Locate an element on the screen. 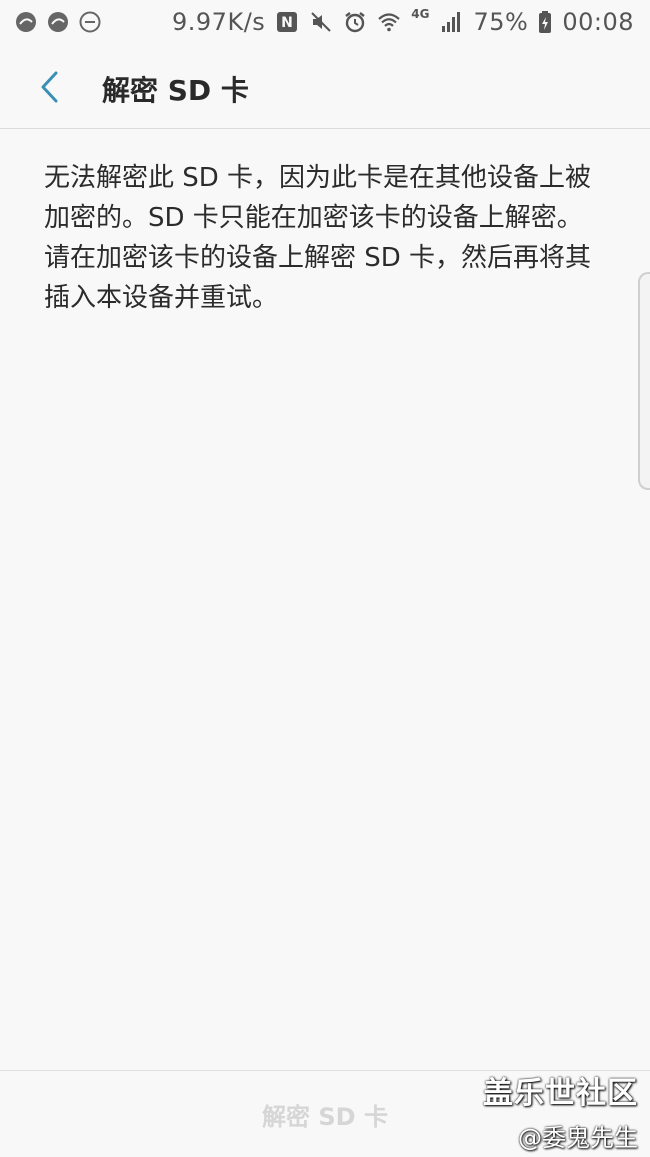 The image size is (650, 1157). watermark-author: @委鬼先生 is located at coordinates (578, 1138).